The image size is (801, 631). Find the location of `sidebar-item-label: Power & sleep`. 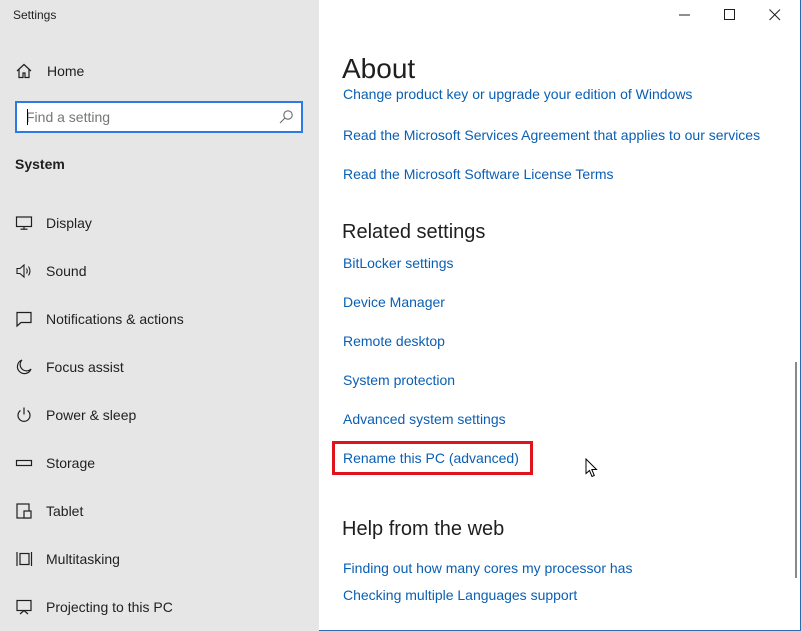

sidebar-item-label: Power & sleep is located at coordinates (91, 415).